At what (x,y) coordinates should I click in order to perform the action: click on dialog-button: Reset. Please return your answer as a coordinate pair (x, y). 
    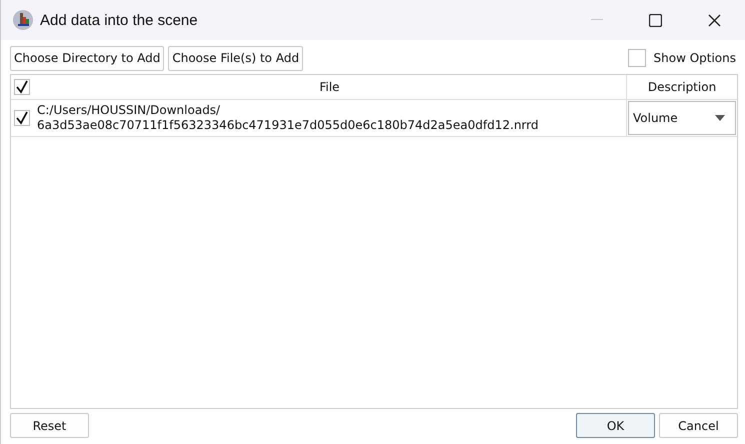
    Looking at the image, I should click on (49, 425).